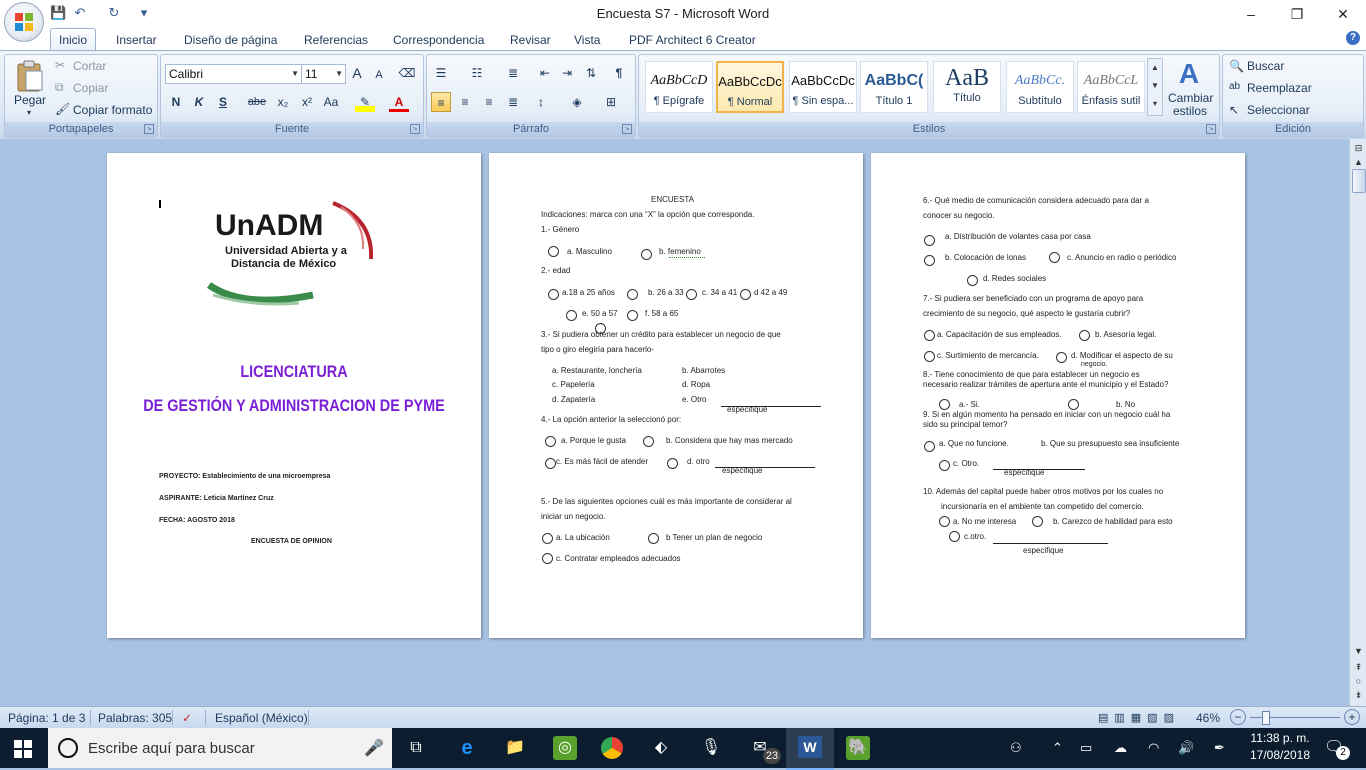 Image resolution: width=1366 pixels, height=770 pixels. I want to click on dropbox-icon: ⬖, so click(661, 748).